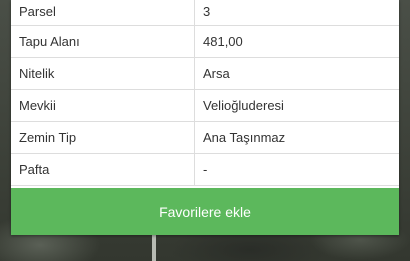  I want to click on table-row: Tapu Alanı 481,00, so click(205, 41).